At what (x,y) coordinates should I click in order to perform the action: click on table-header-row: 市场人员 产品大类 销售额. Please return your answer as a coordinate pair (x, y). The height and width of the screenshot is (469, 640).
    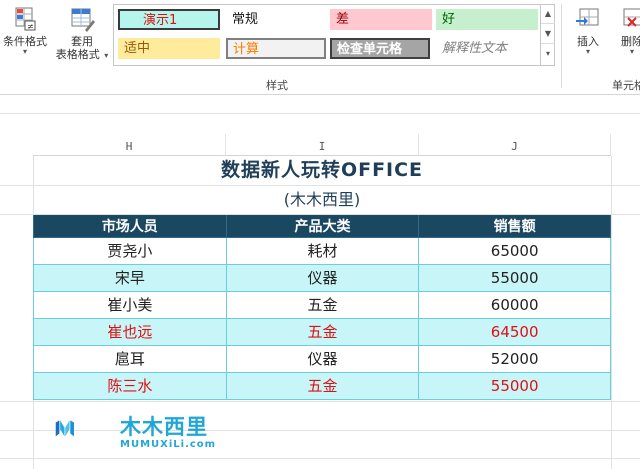
    Looking at the image, I should click on (322, 226).